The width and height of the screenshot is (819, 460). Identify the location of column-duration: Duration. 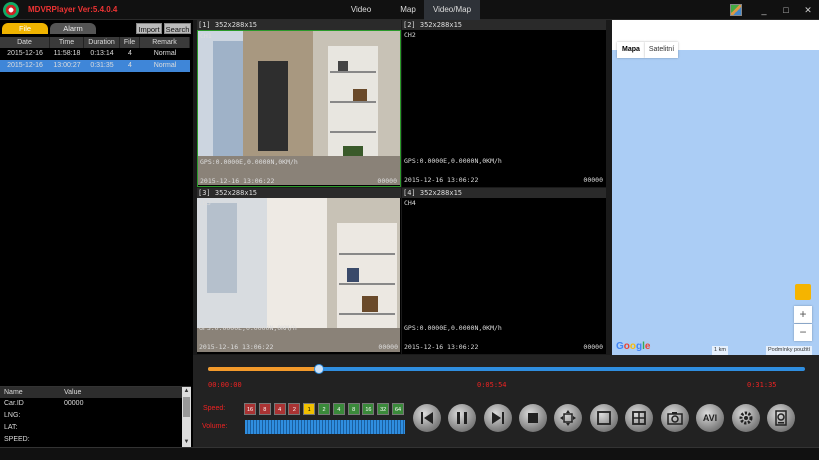
(102, 42).